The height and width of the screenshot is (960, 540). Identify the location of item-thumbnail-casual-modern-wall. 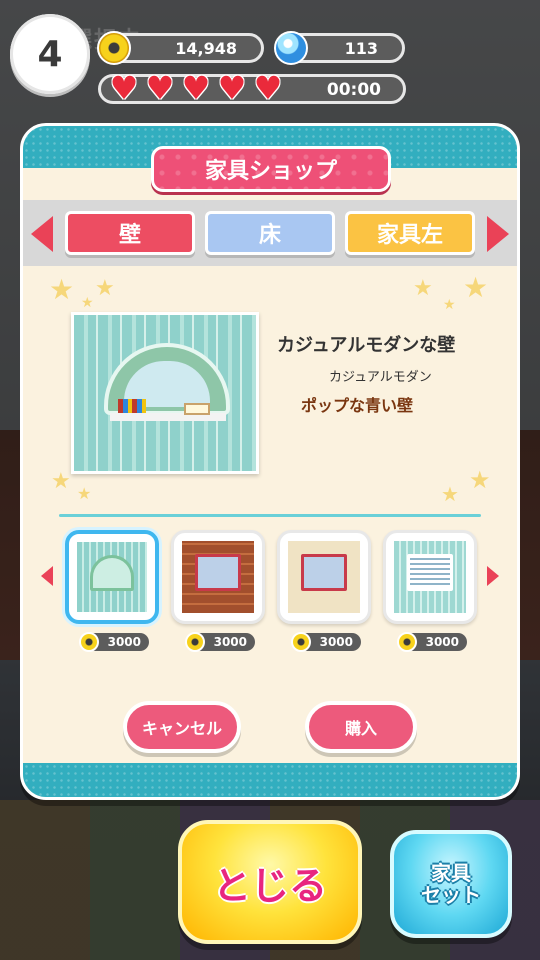
(112, 577).